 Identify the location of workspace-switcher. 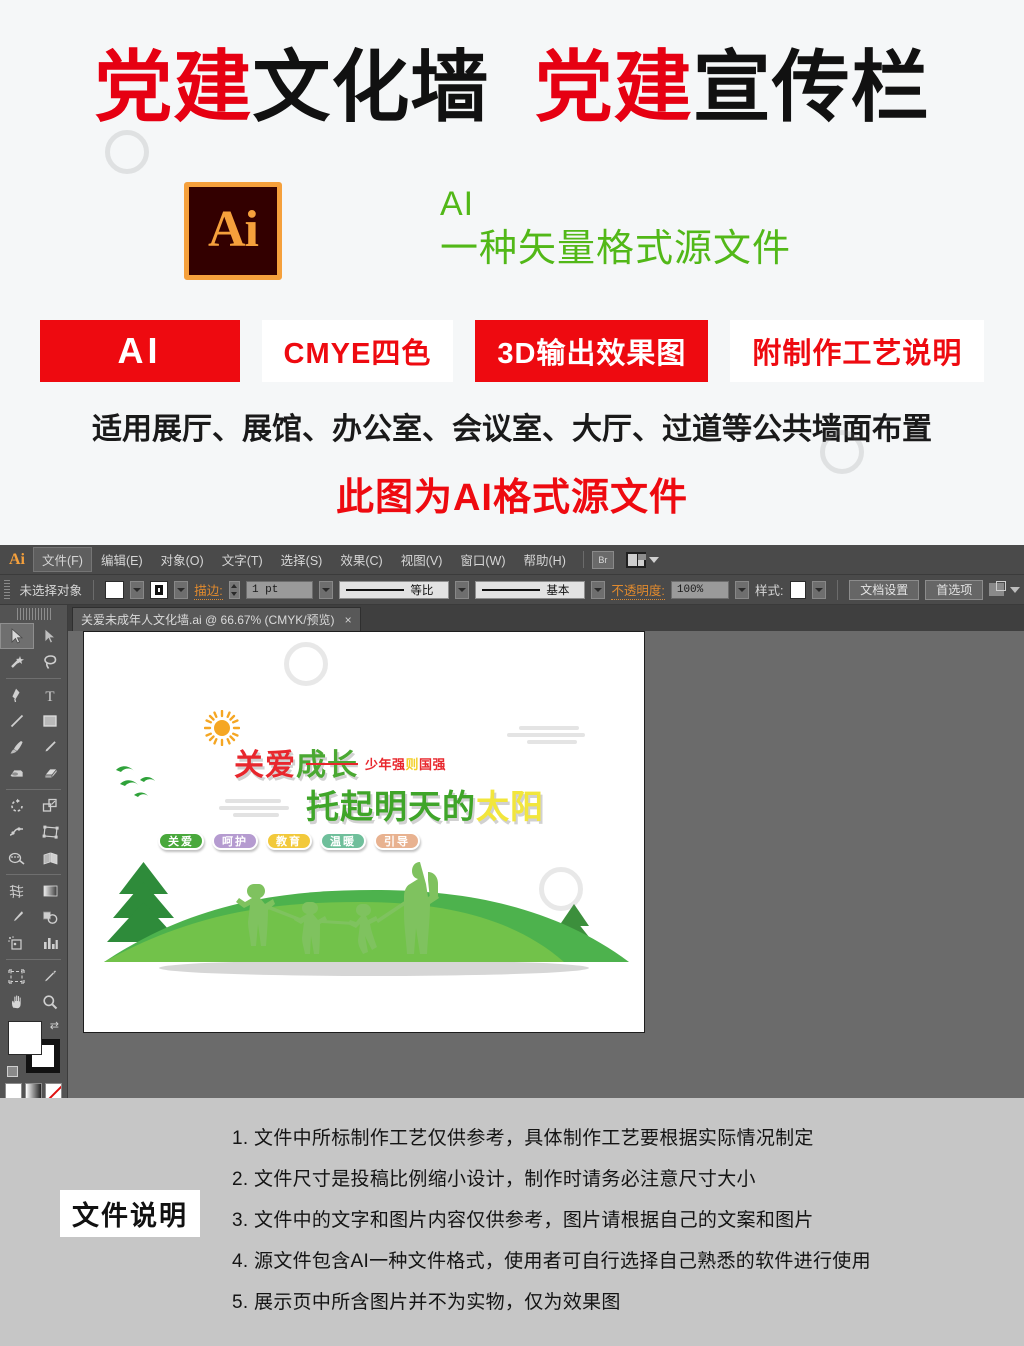
(642, 559).